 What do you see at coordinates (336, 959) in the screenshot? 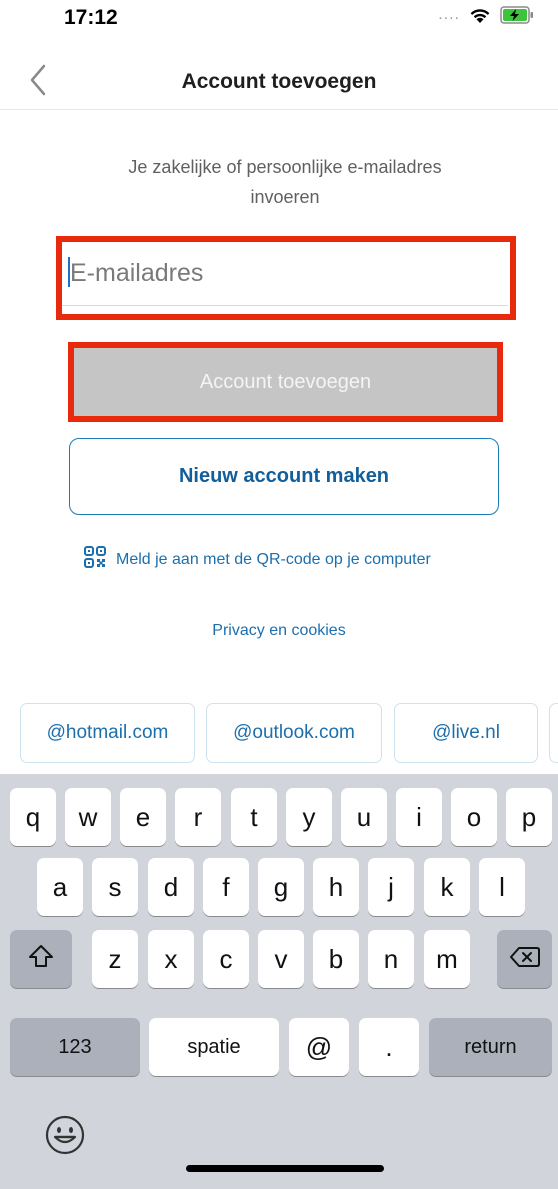
I see `key-b: b` at bounding box center [336, 959].